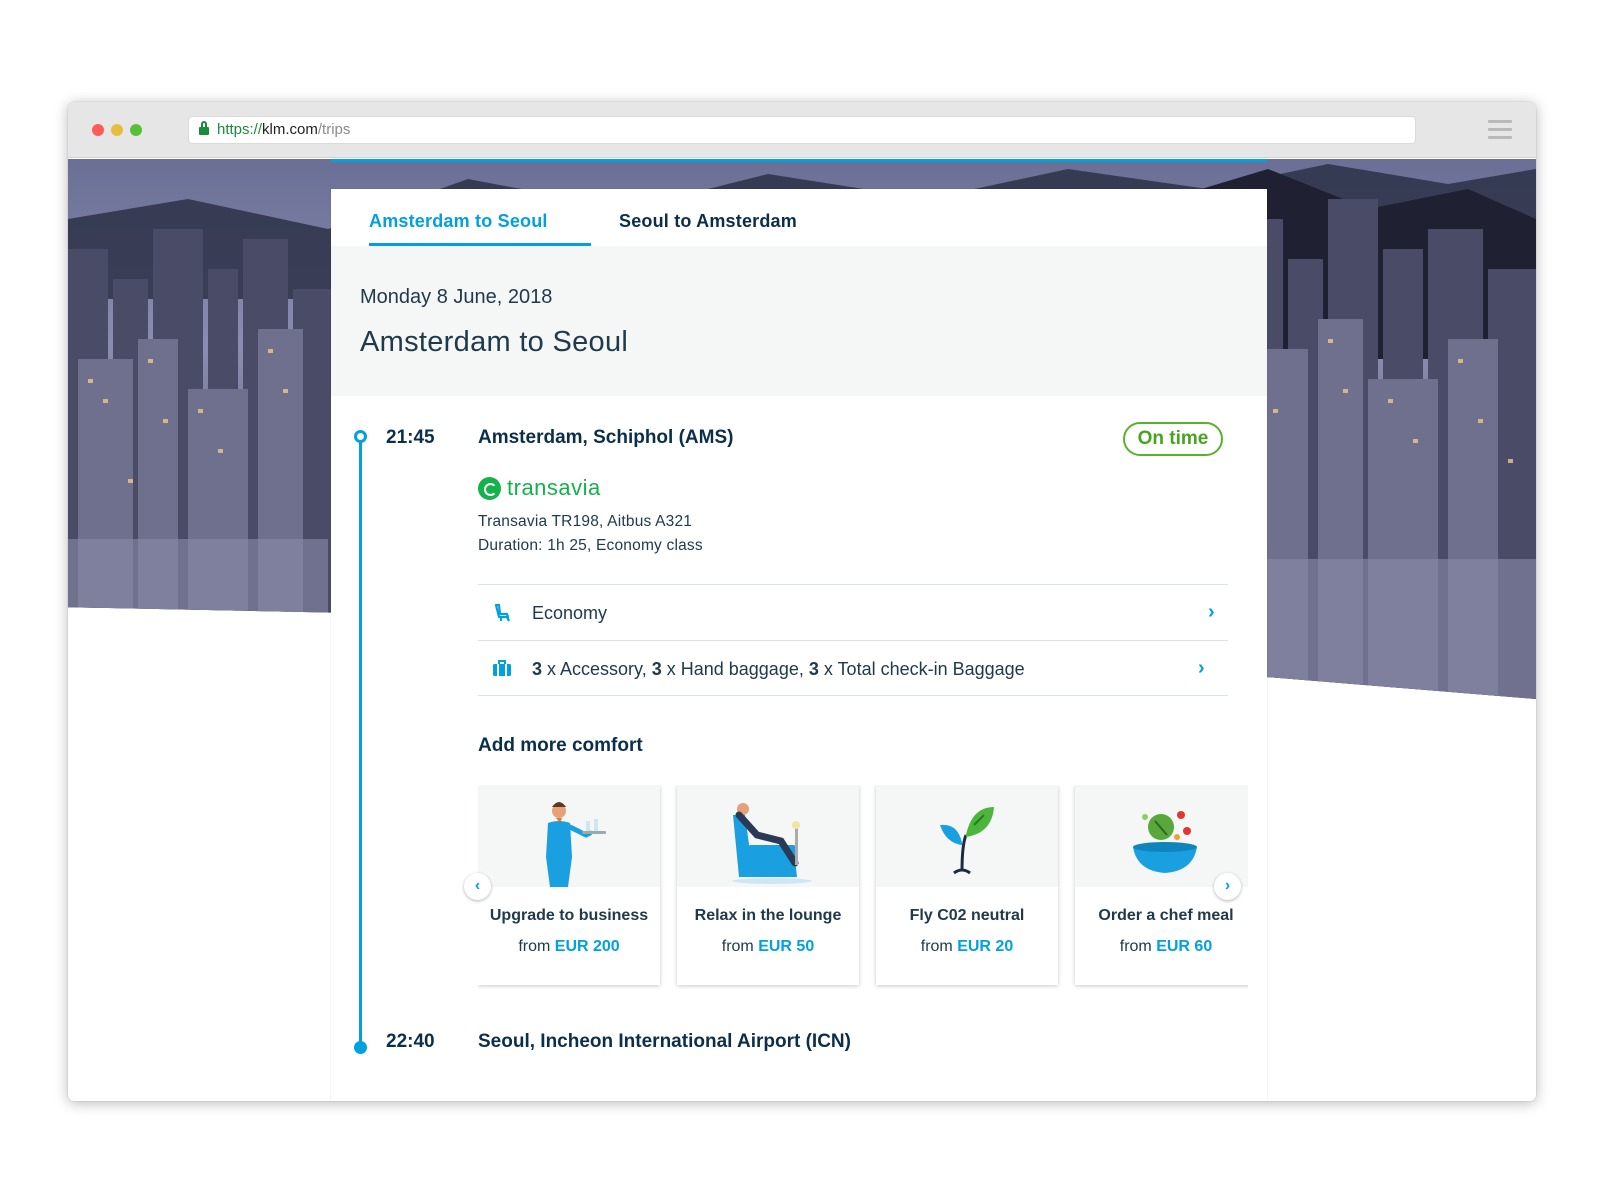  What do you see at coordinates (136, 130) in the screenshot?
I see `maximize-window-button` at bounding box center [136, 130].